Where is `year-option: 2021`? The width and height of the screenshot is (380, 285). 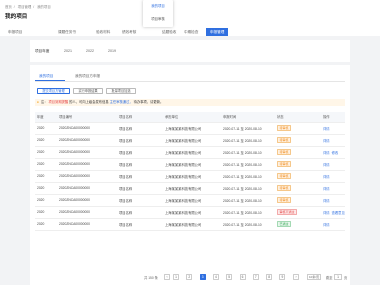 year-option: 2021 is located at coordinates (68, 51).